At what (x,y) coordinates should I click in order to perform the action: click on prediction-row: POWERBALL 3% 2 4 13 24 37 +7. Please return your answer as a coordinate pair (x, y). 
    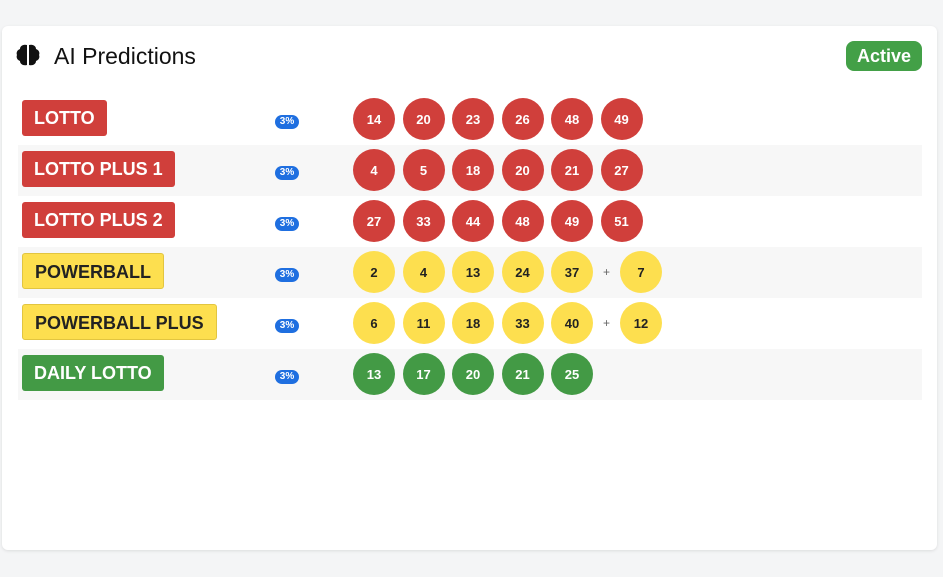
    Looking at the image, I should click on (470, 272).